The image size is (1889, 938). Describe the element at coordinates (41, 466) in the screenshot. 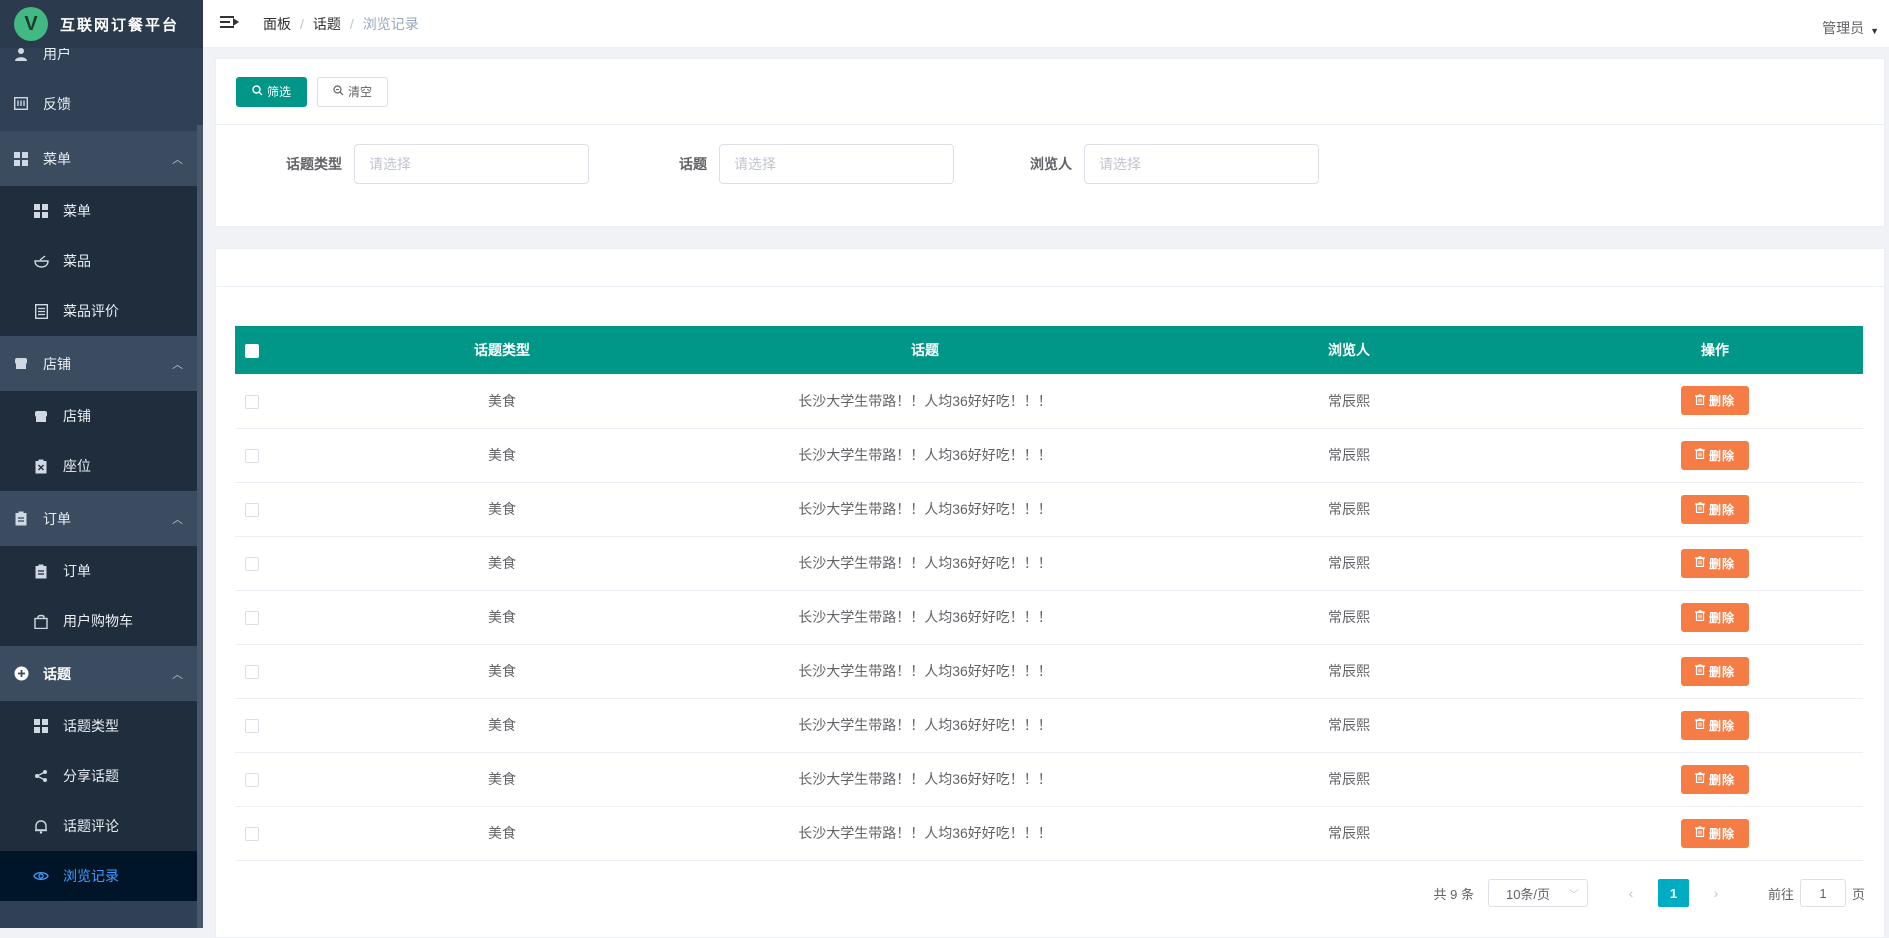

I see `seat-icon` at that location.